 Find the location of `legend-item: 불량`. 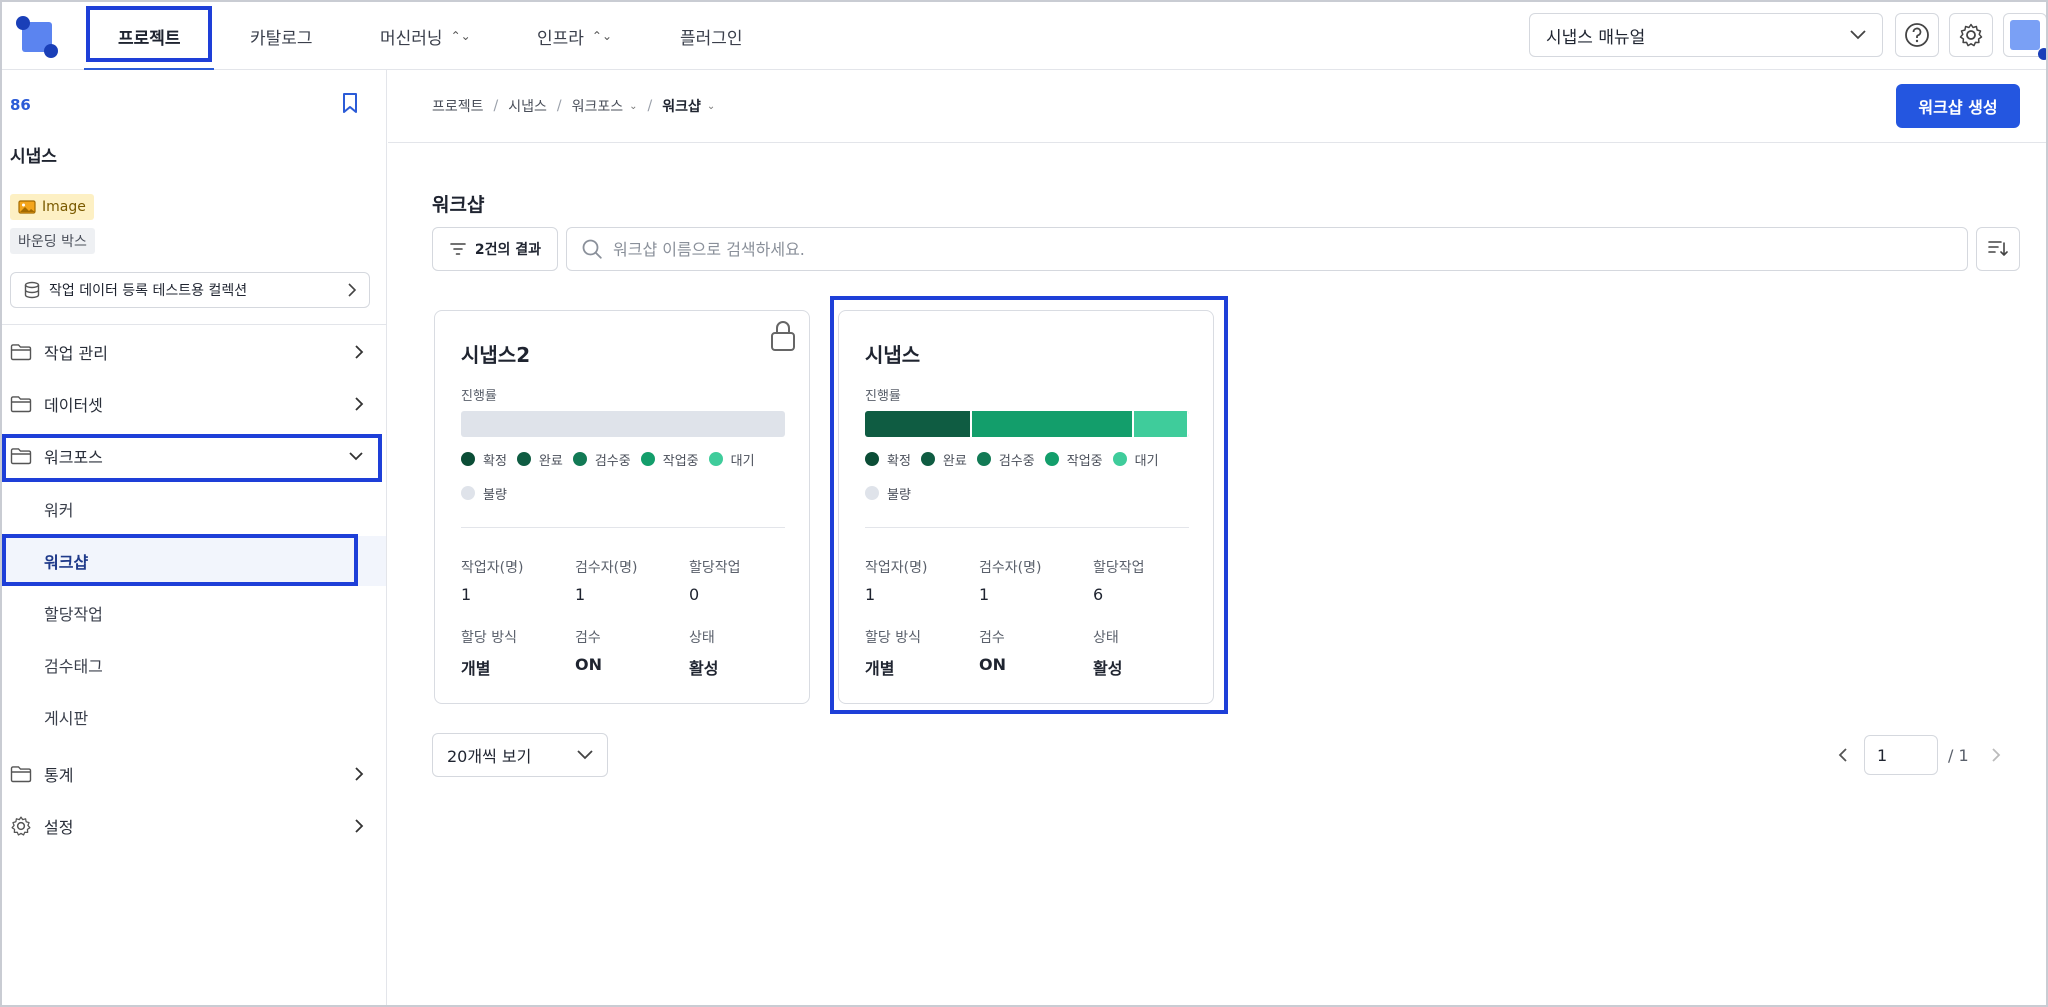

legend-item: 불량 is located at coordinates (484, 493).